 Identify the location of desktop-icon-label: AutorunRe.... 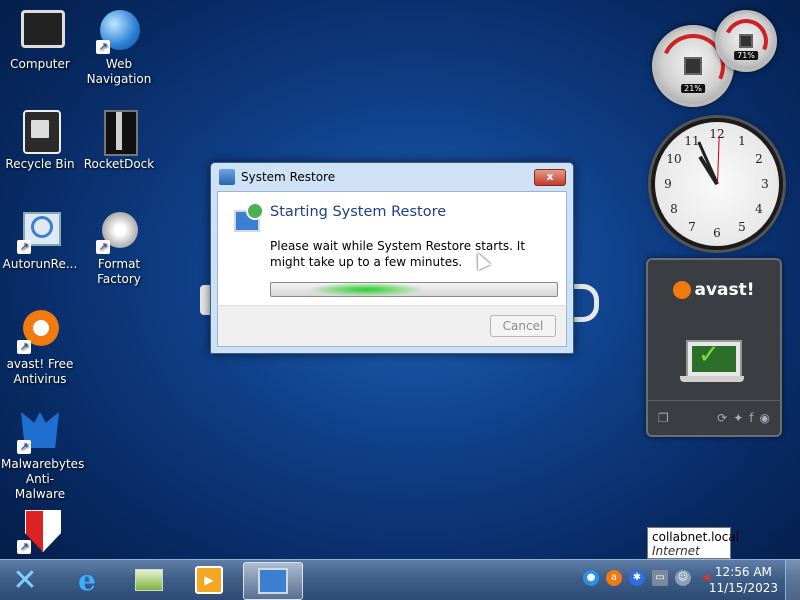
(40, 264).